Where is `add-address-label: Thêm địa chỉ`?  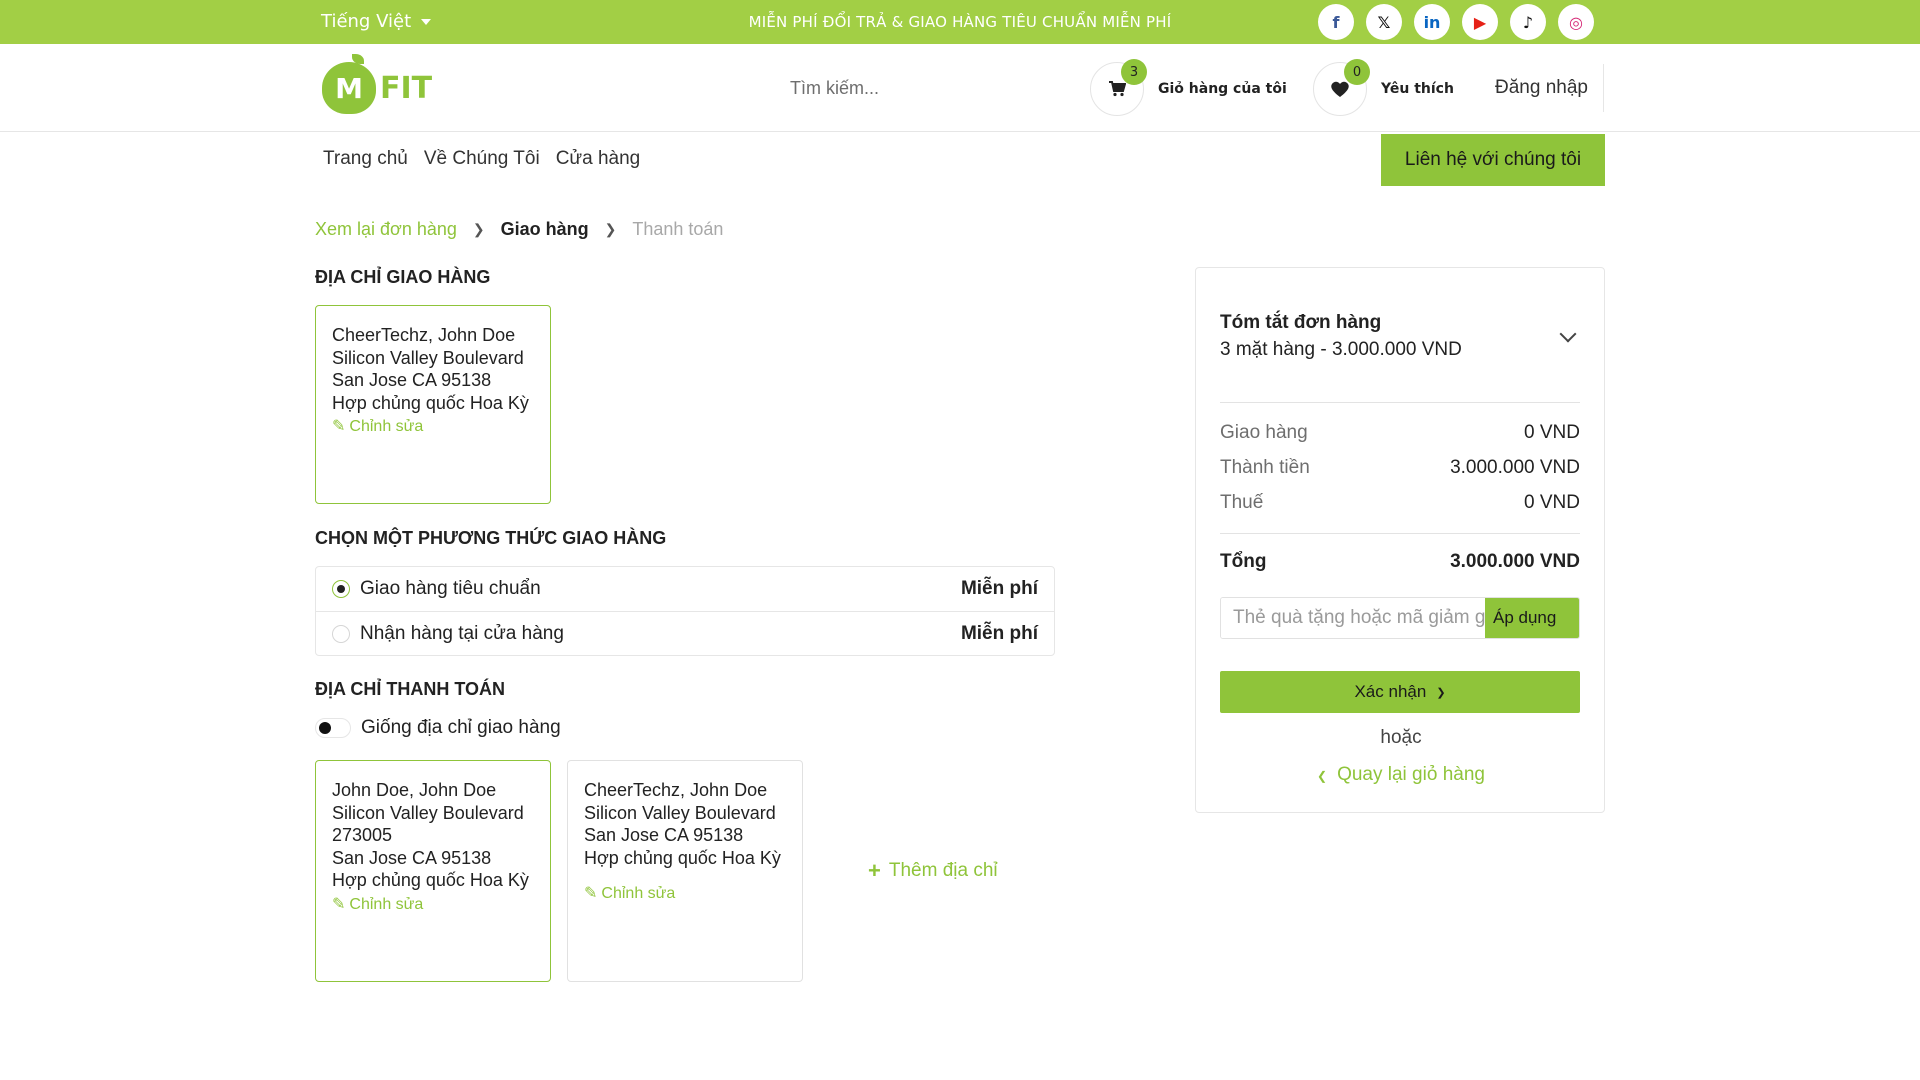
add-address-label: Thêm địa chỉ is located at coordinates (943, 870).